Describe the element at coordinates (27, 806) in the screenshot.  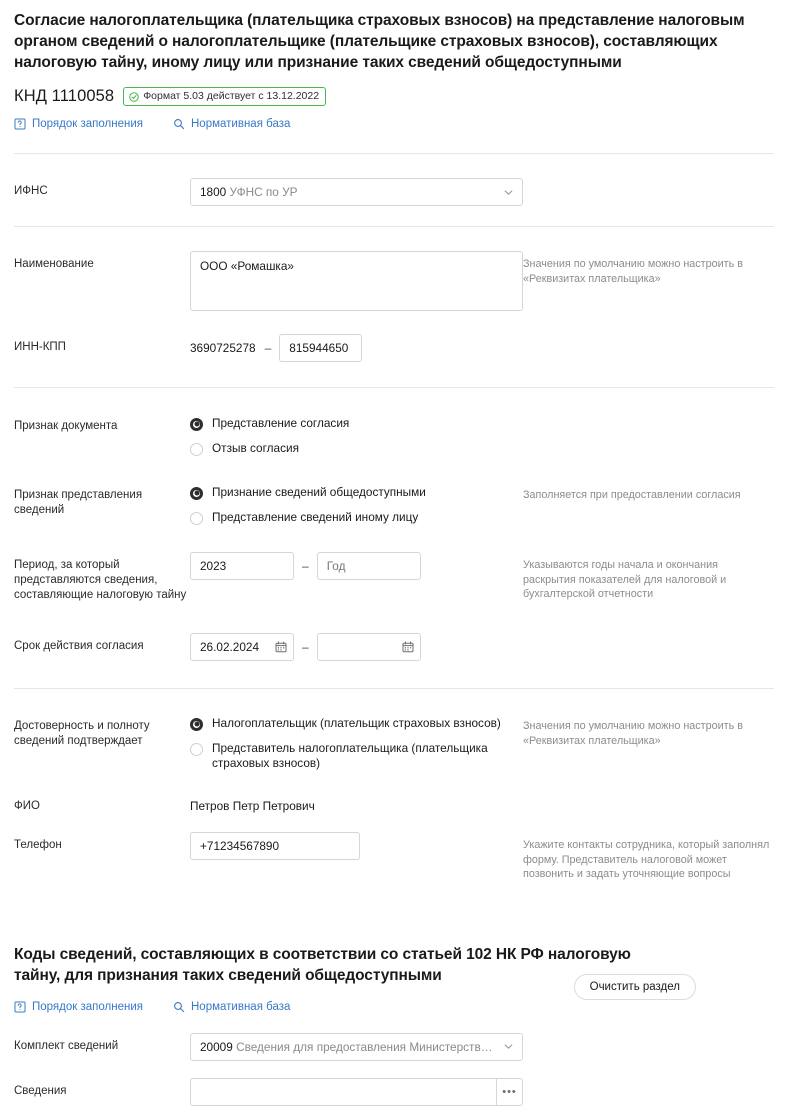
I see `label-fio: ФИО` at that location.